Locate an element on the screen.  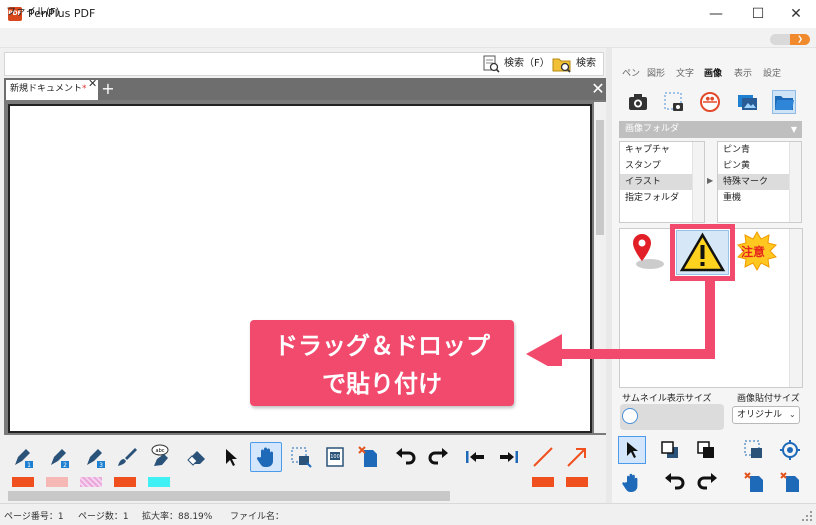
chevron-right-icon: ▶ is located at coordinates (710, 180).